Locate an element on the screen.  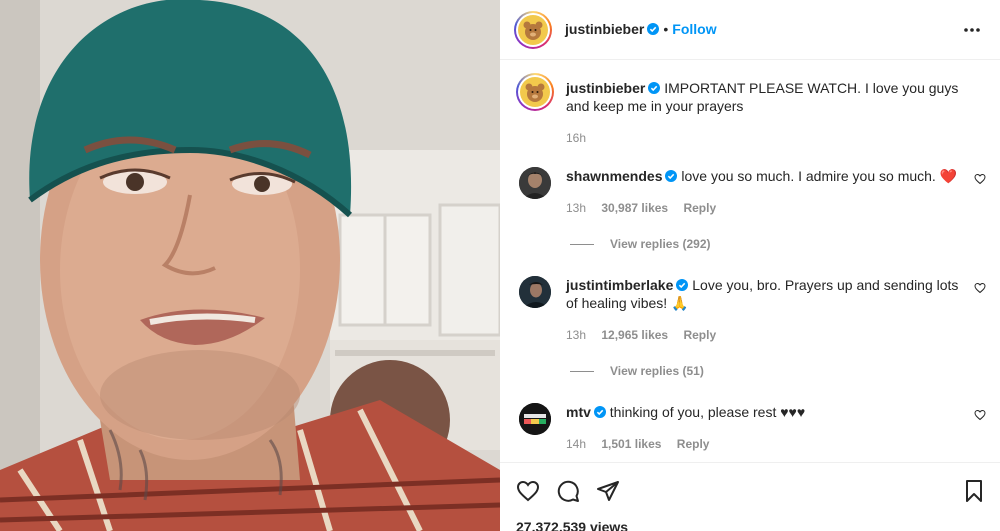
caption-username: justinbieber is located at coordinates (605, 88).